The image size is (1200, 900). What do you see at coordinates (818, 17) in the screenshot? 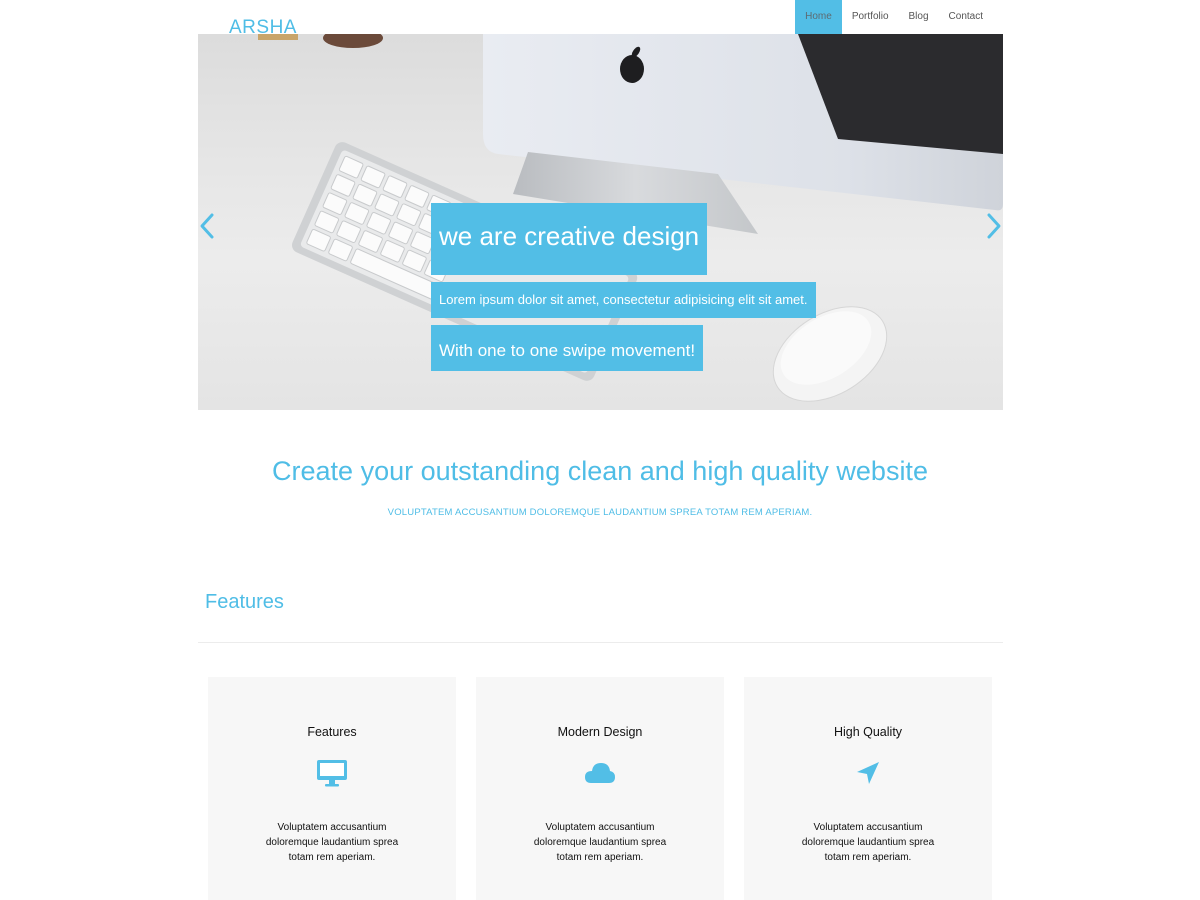
I see `nav-item-home: Home` at bounding box center [818, 17].